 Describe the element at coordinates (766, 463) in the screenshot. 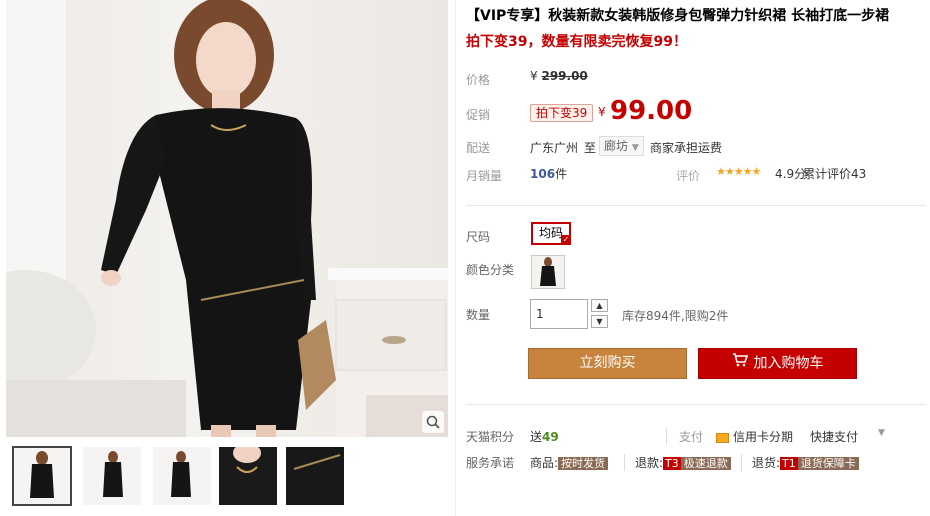

I see `service-return-label: 退货:` at that location.